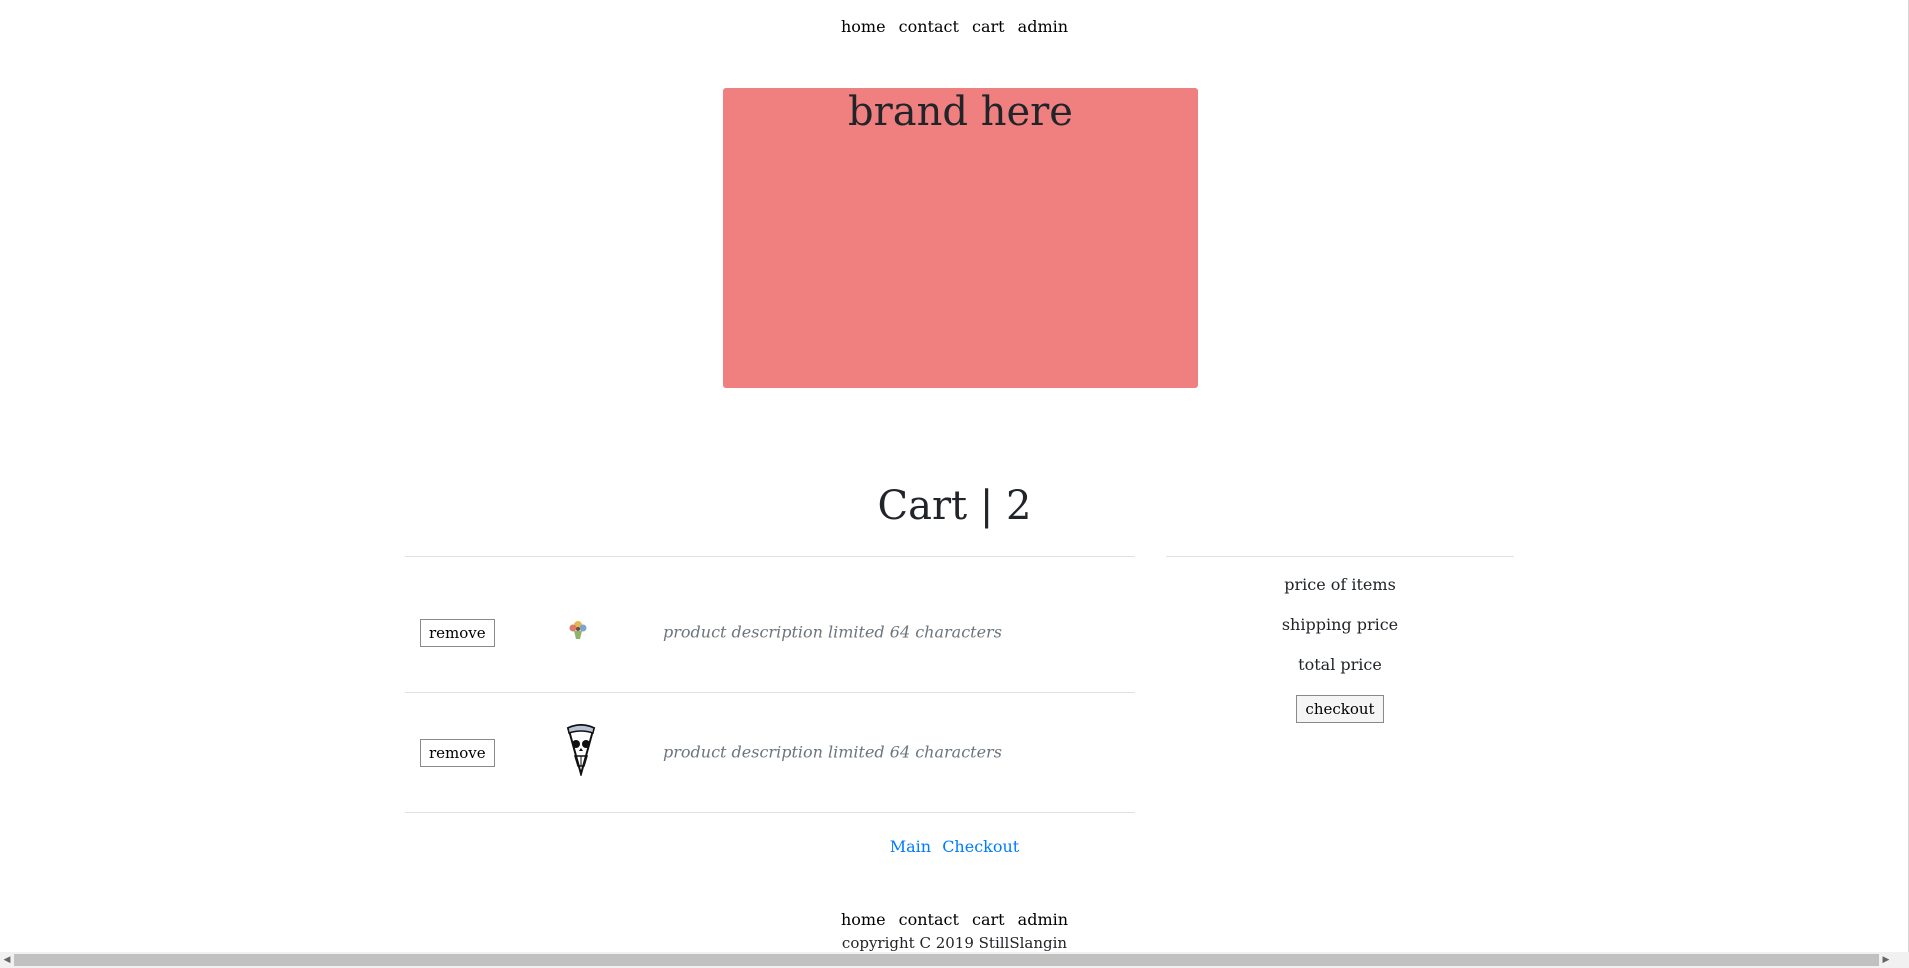  Describe the element at coordinates (1340, 584) in the screenshot. I see `price-of-items: price of items` at that location.